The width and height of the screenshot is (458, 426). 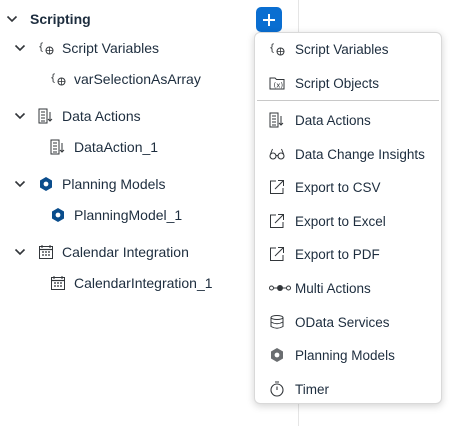 What do you see at coordinates (111, 48) in the screenshot?
I see `tree-node-label: Script Variables` at bounding box center [111, 48].